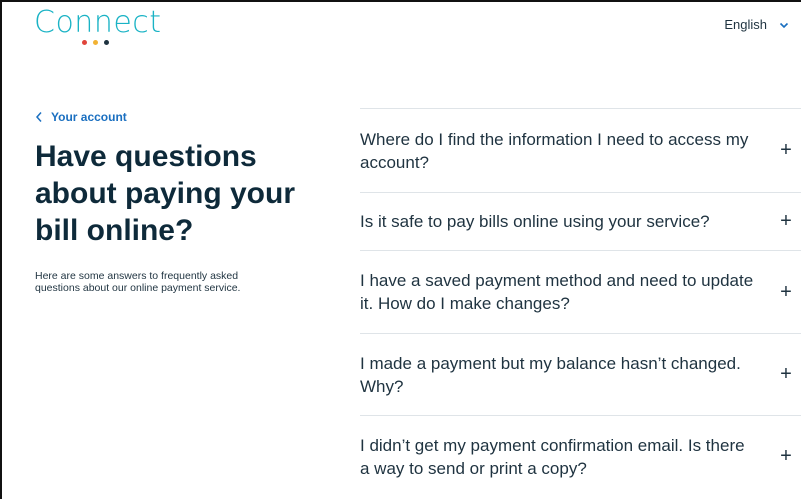 The width and height of the screenshot is (801, 499). I want to click on logo-dots, so click(95, 42).